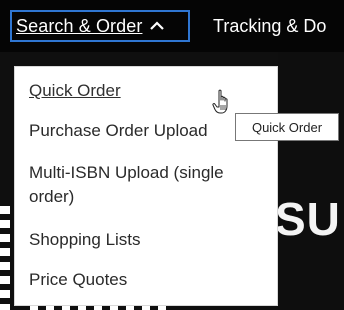 The height and width of the screenshot is (310, 344). I want to click on hand-pointer-icon, so click(220, 101).